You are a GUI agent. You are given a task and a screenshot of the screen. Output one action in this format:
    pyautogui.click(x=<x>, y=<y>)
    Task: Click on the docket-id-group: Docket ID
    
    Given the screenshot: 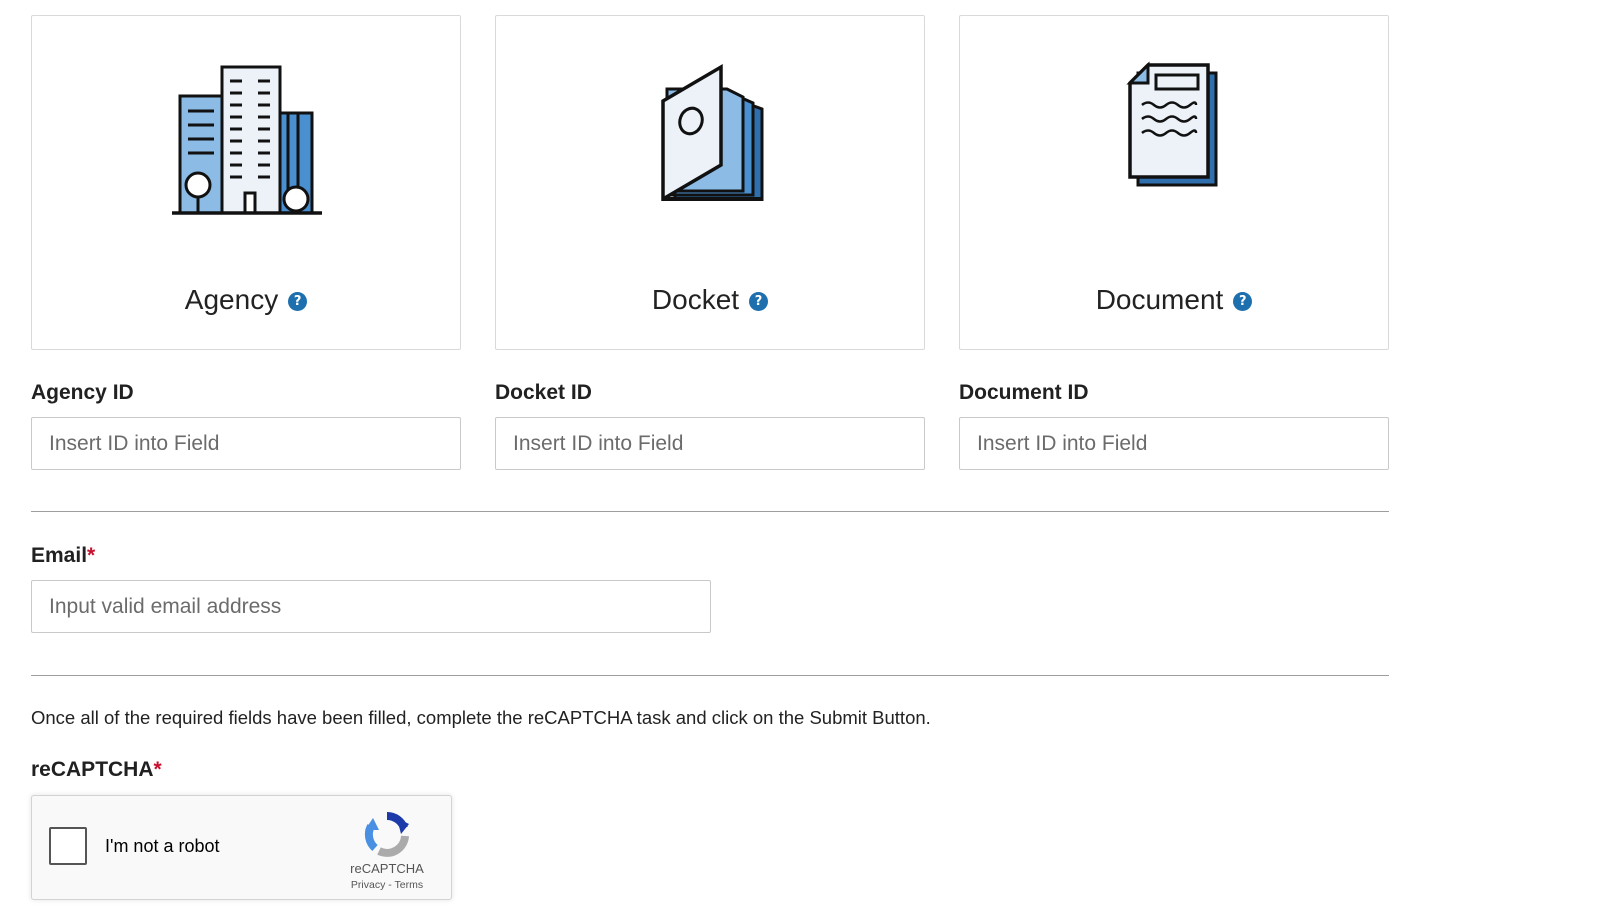 What is the action you would take?
    pyautogui.click(x=710, y=425)
    